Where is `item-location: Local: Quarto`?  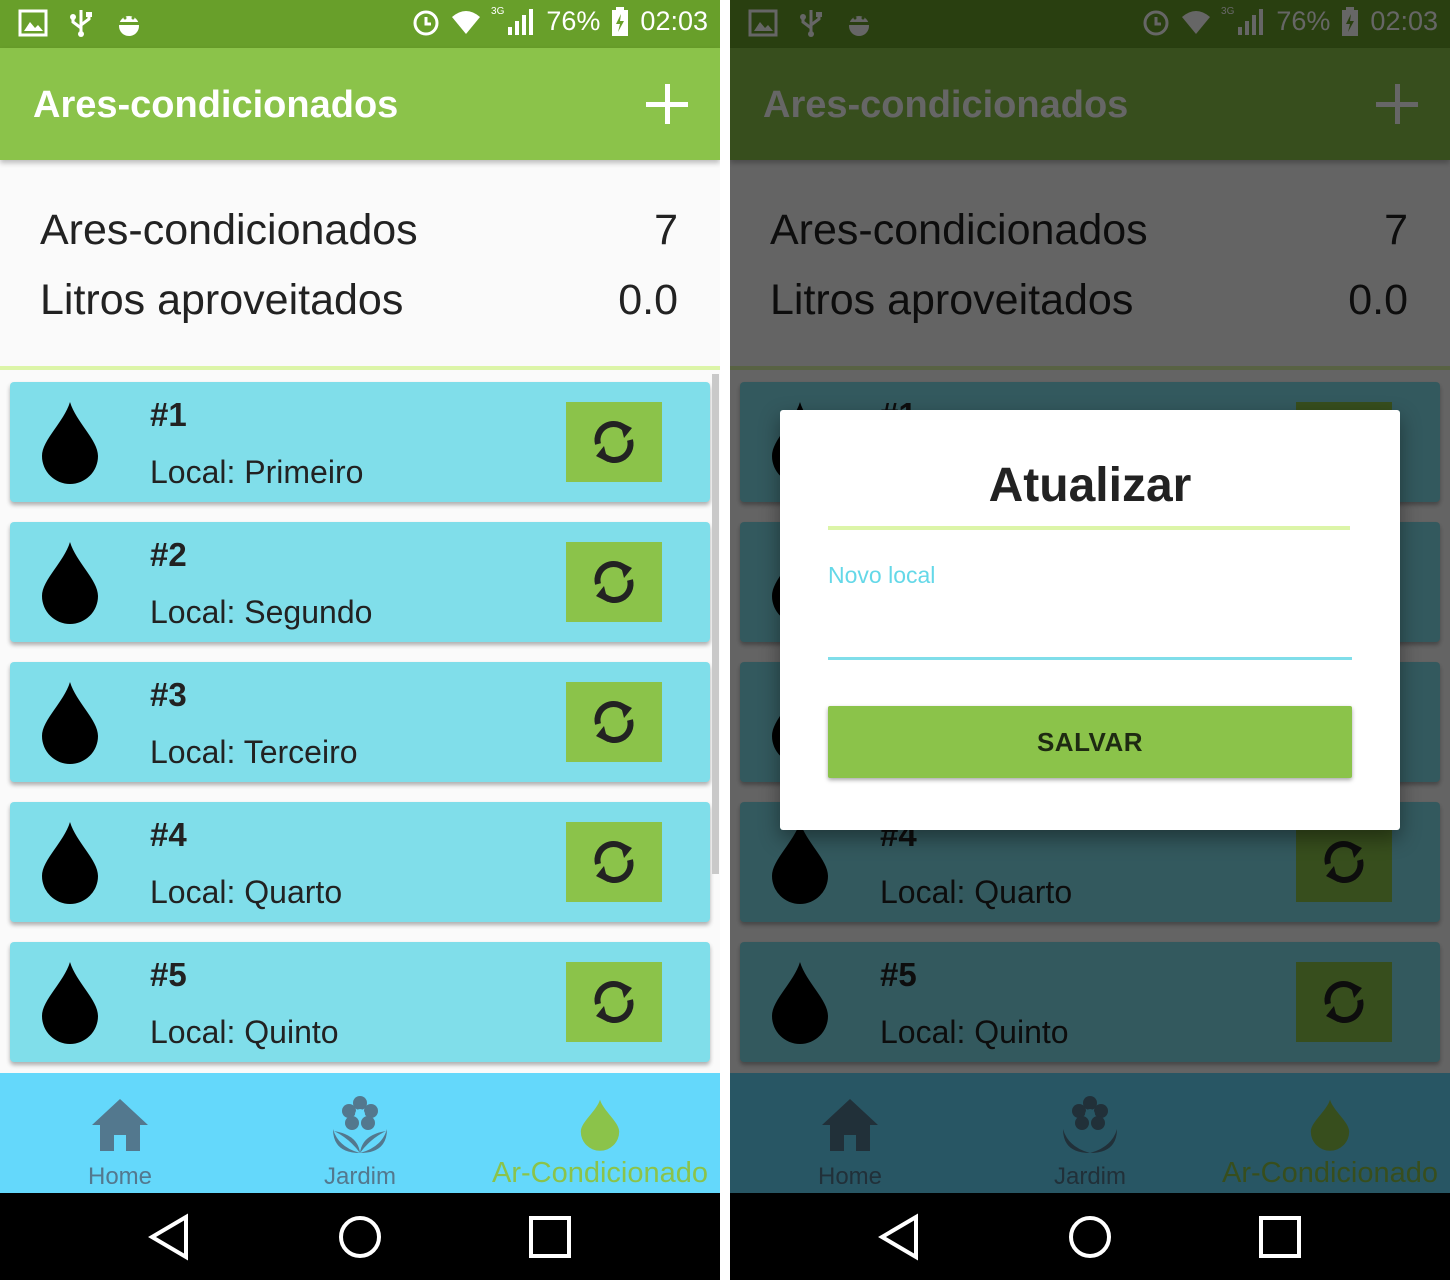 item-location: Local: Quarto is located at coordinates (246, 892).